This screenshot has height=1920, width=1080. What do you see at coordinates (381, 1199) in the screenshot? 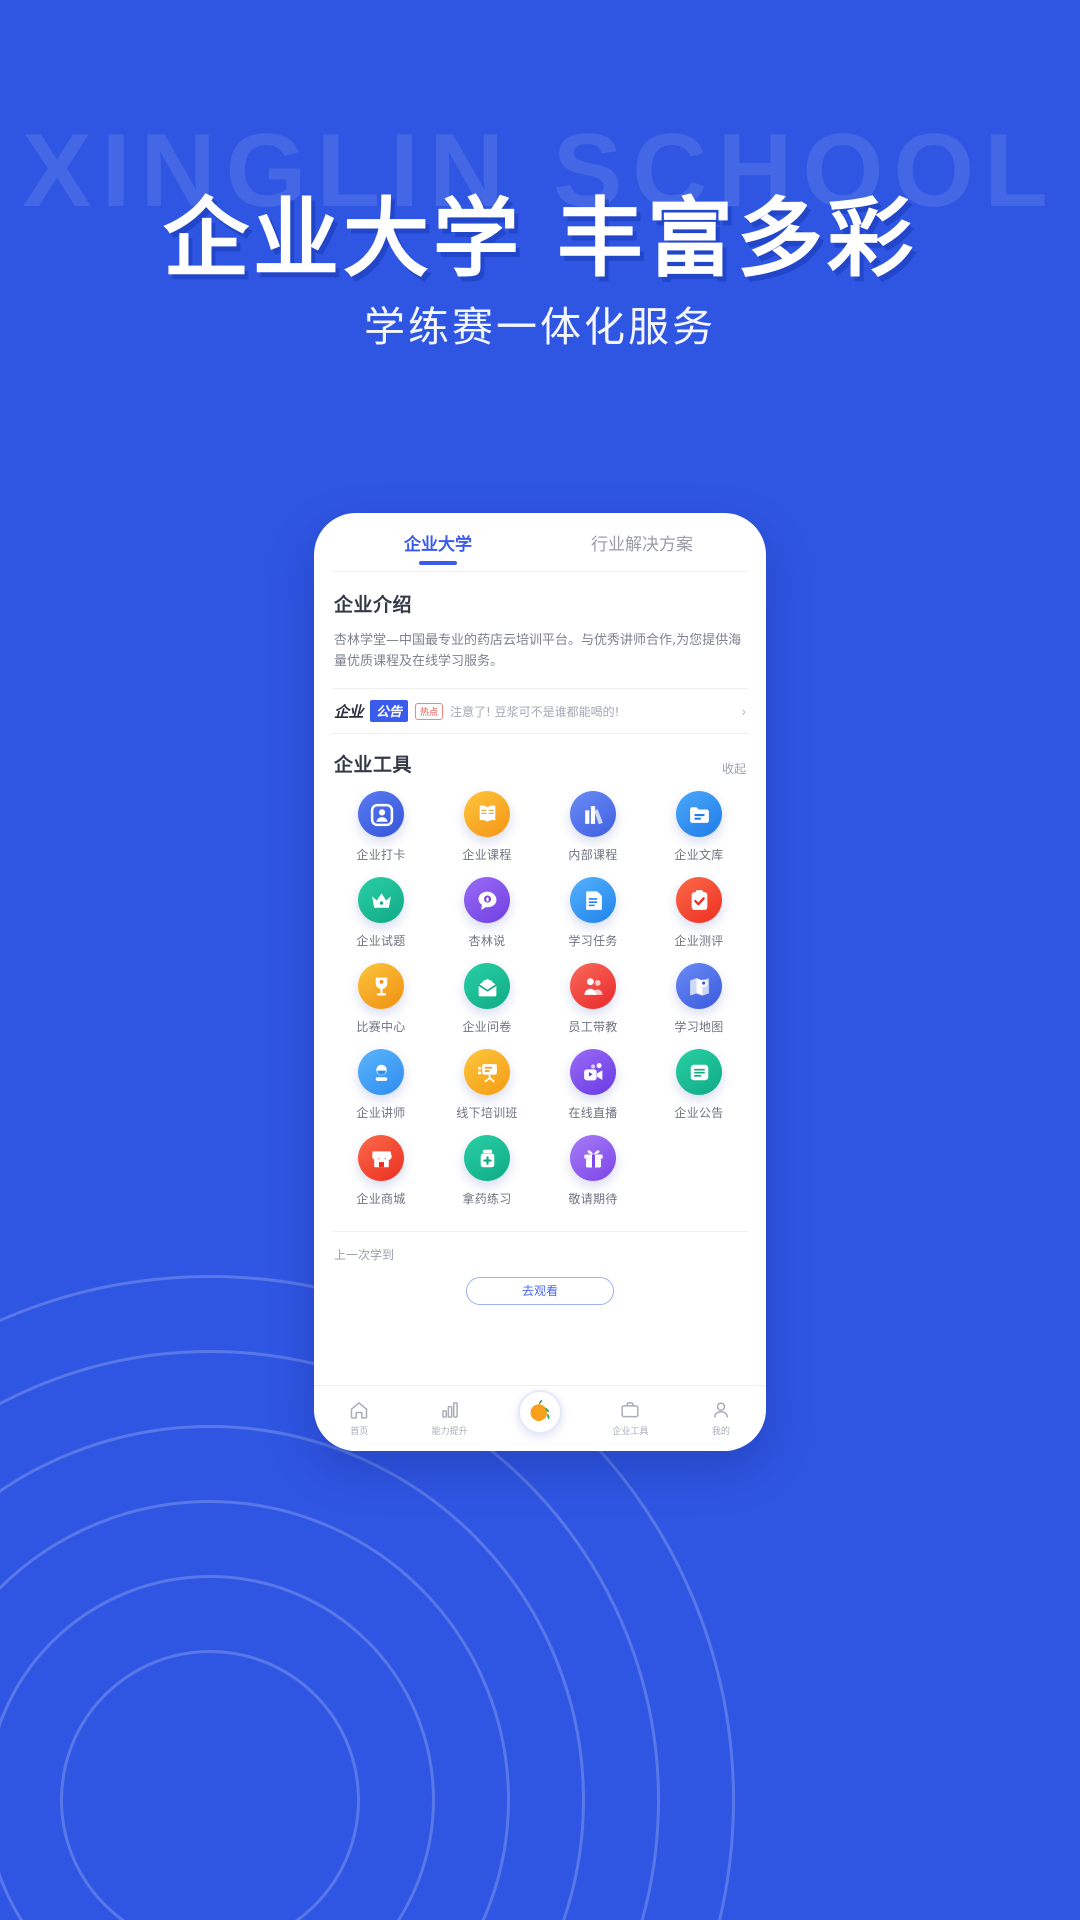
I see `tool-label: 企业商城` at bounding box center [381, 1199].